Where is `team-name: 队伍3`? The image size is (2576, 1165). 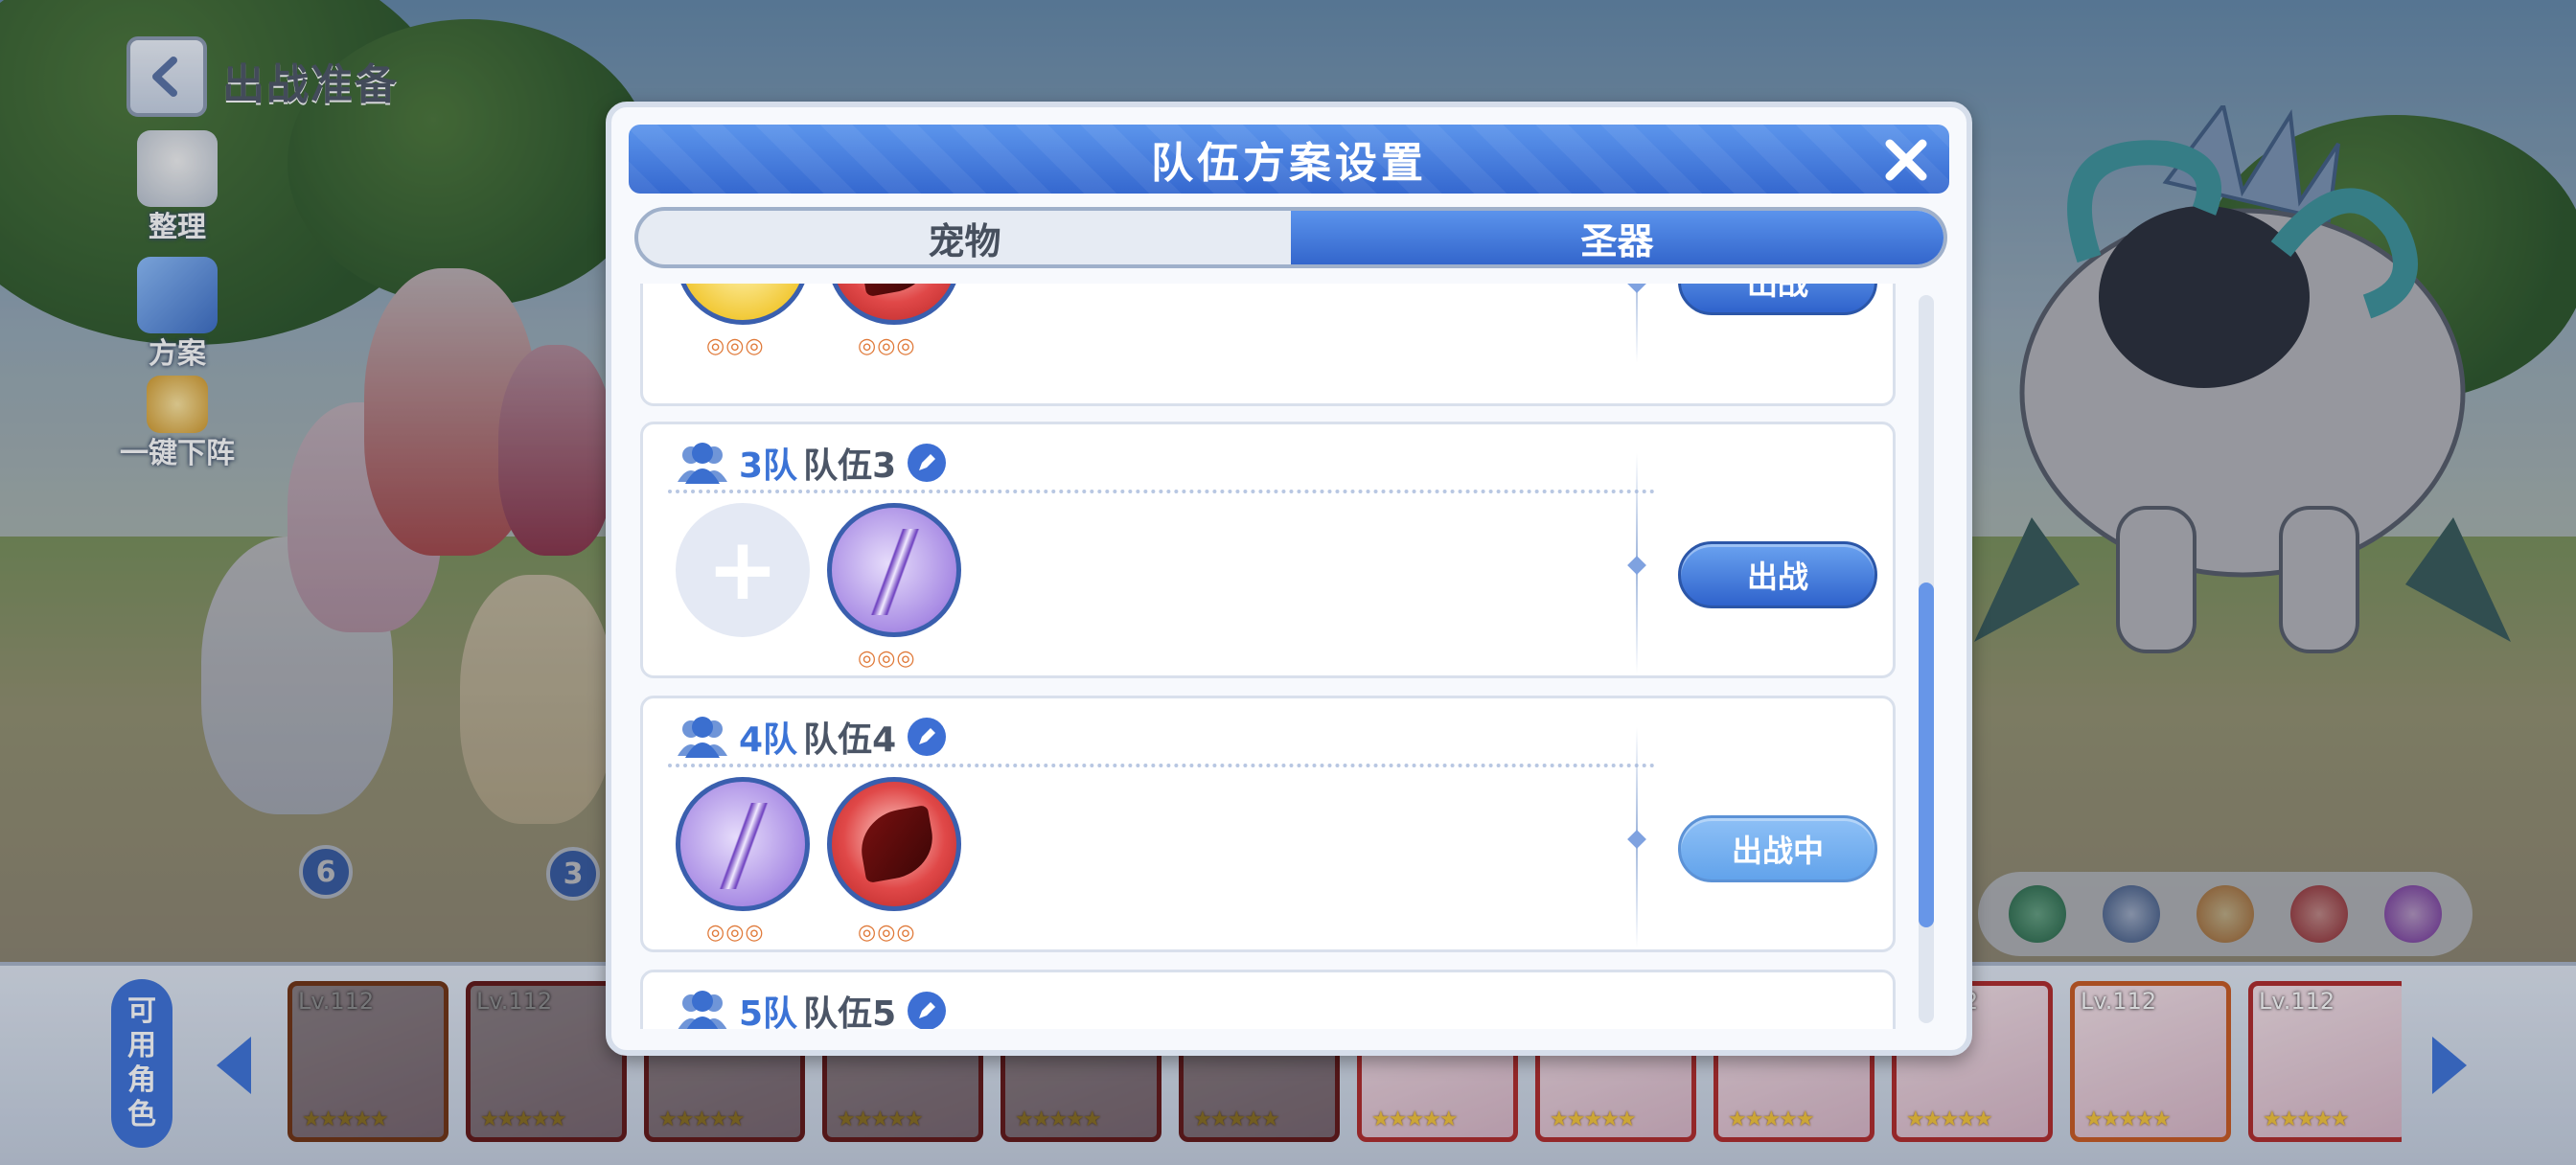 team-name: 队伍3 is located at coordinates (850, 466).